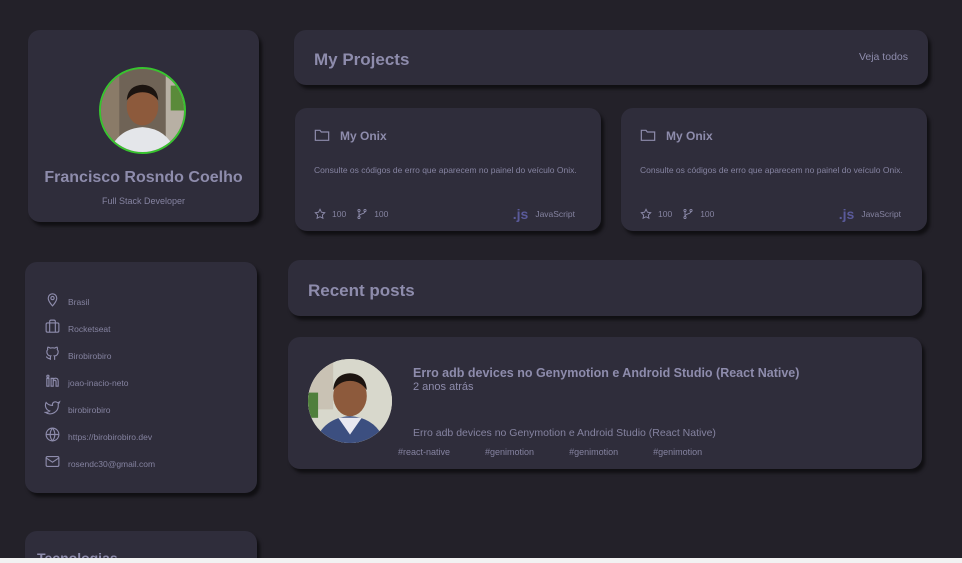 The width and height of the screenshot is (962, 563). I want to click on contact-company: Rocketseat, so click(77, 326).